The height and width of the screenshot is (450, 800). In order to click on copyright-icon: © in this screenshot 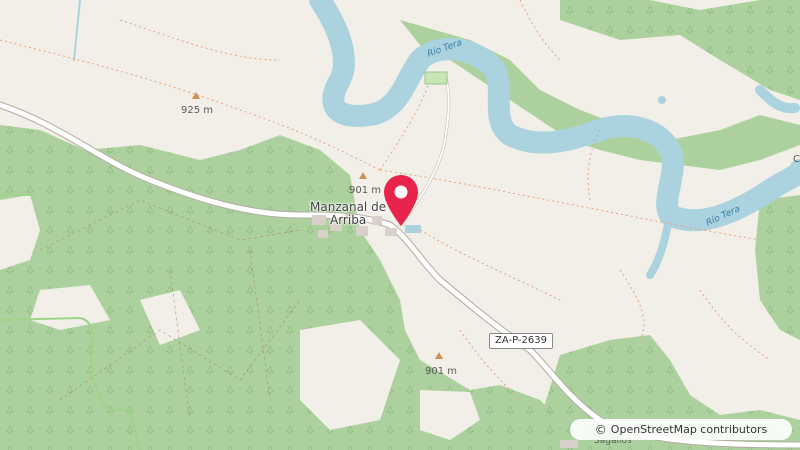, I will do `click(600, 429)`.